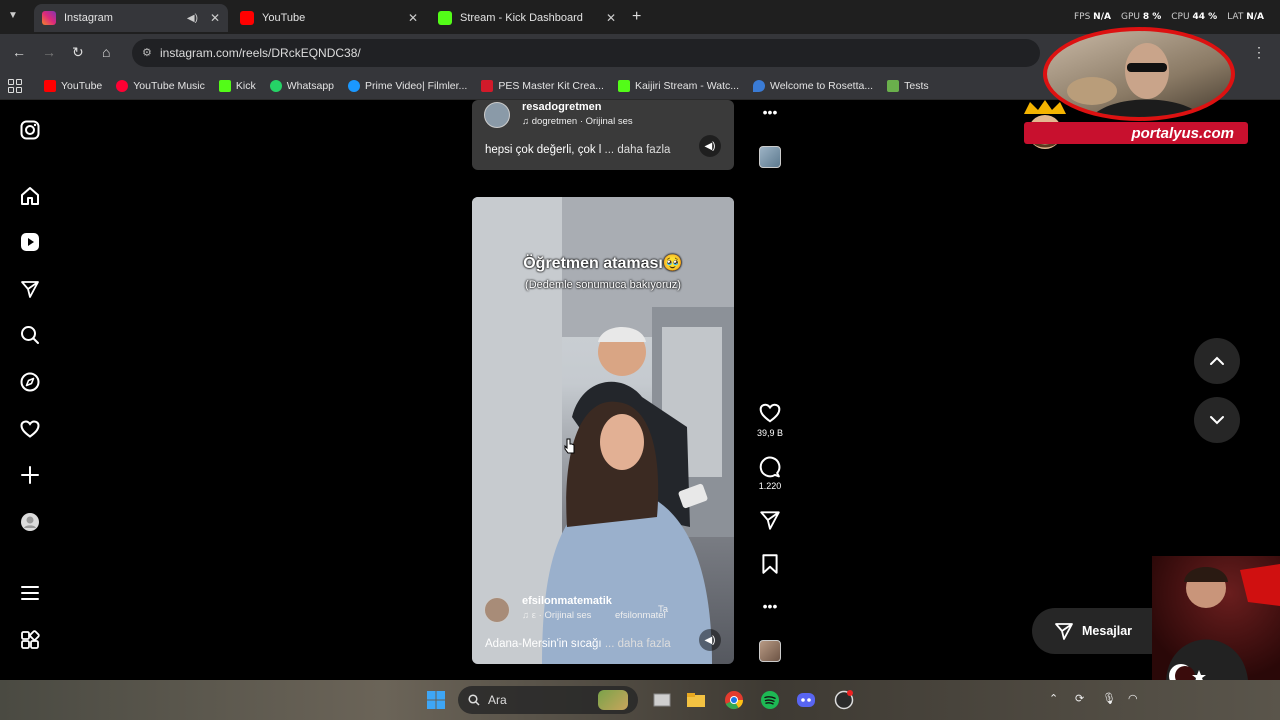 The image size is (1280, 720). Describe the element at coordinates (247, 18) in the screenshot. I see `youtube-favicon-icon` at that location.